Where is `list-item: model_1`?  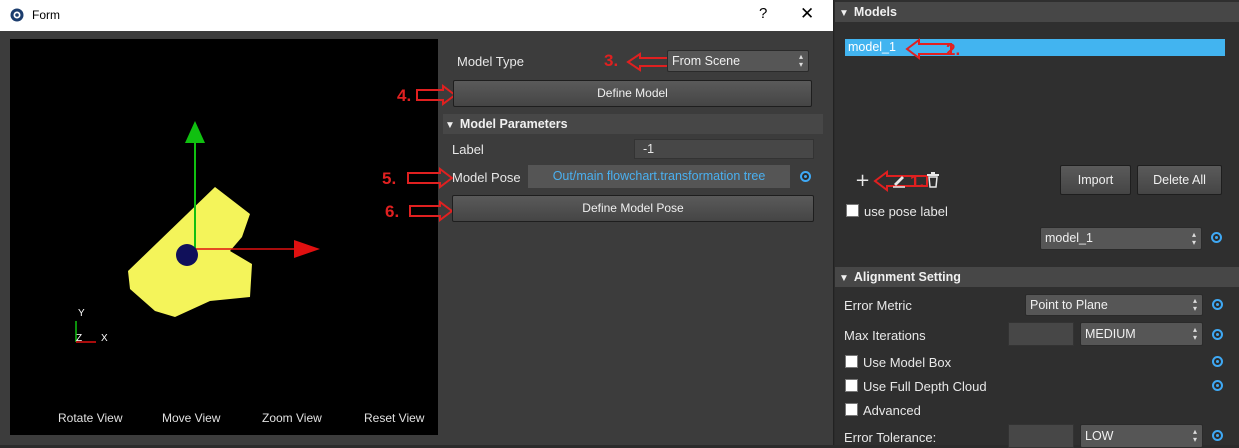
list-item: model_1 is located at coordinates (1035, 47).